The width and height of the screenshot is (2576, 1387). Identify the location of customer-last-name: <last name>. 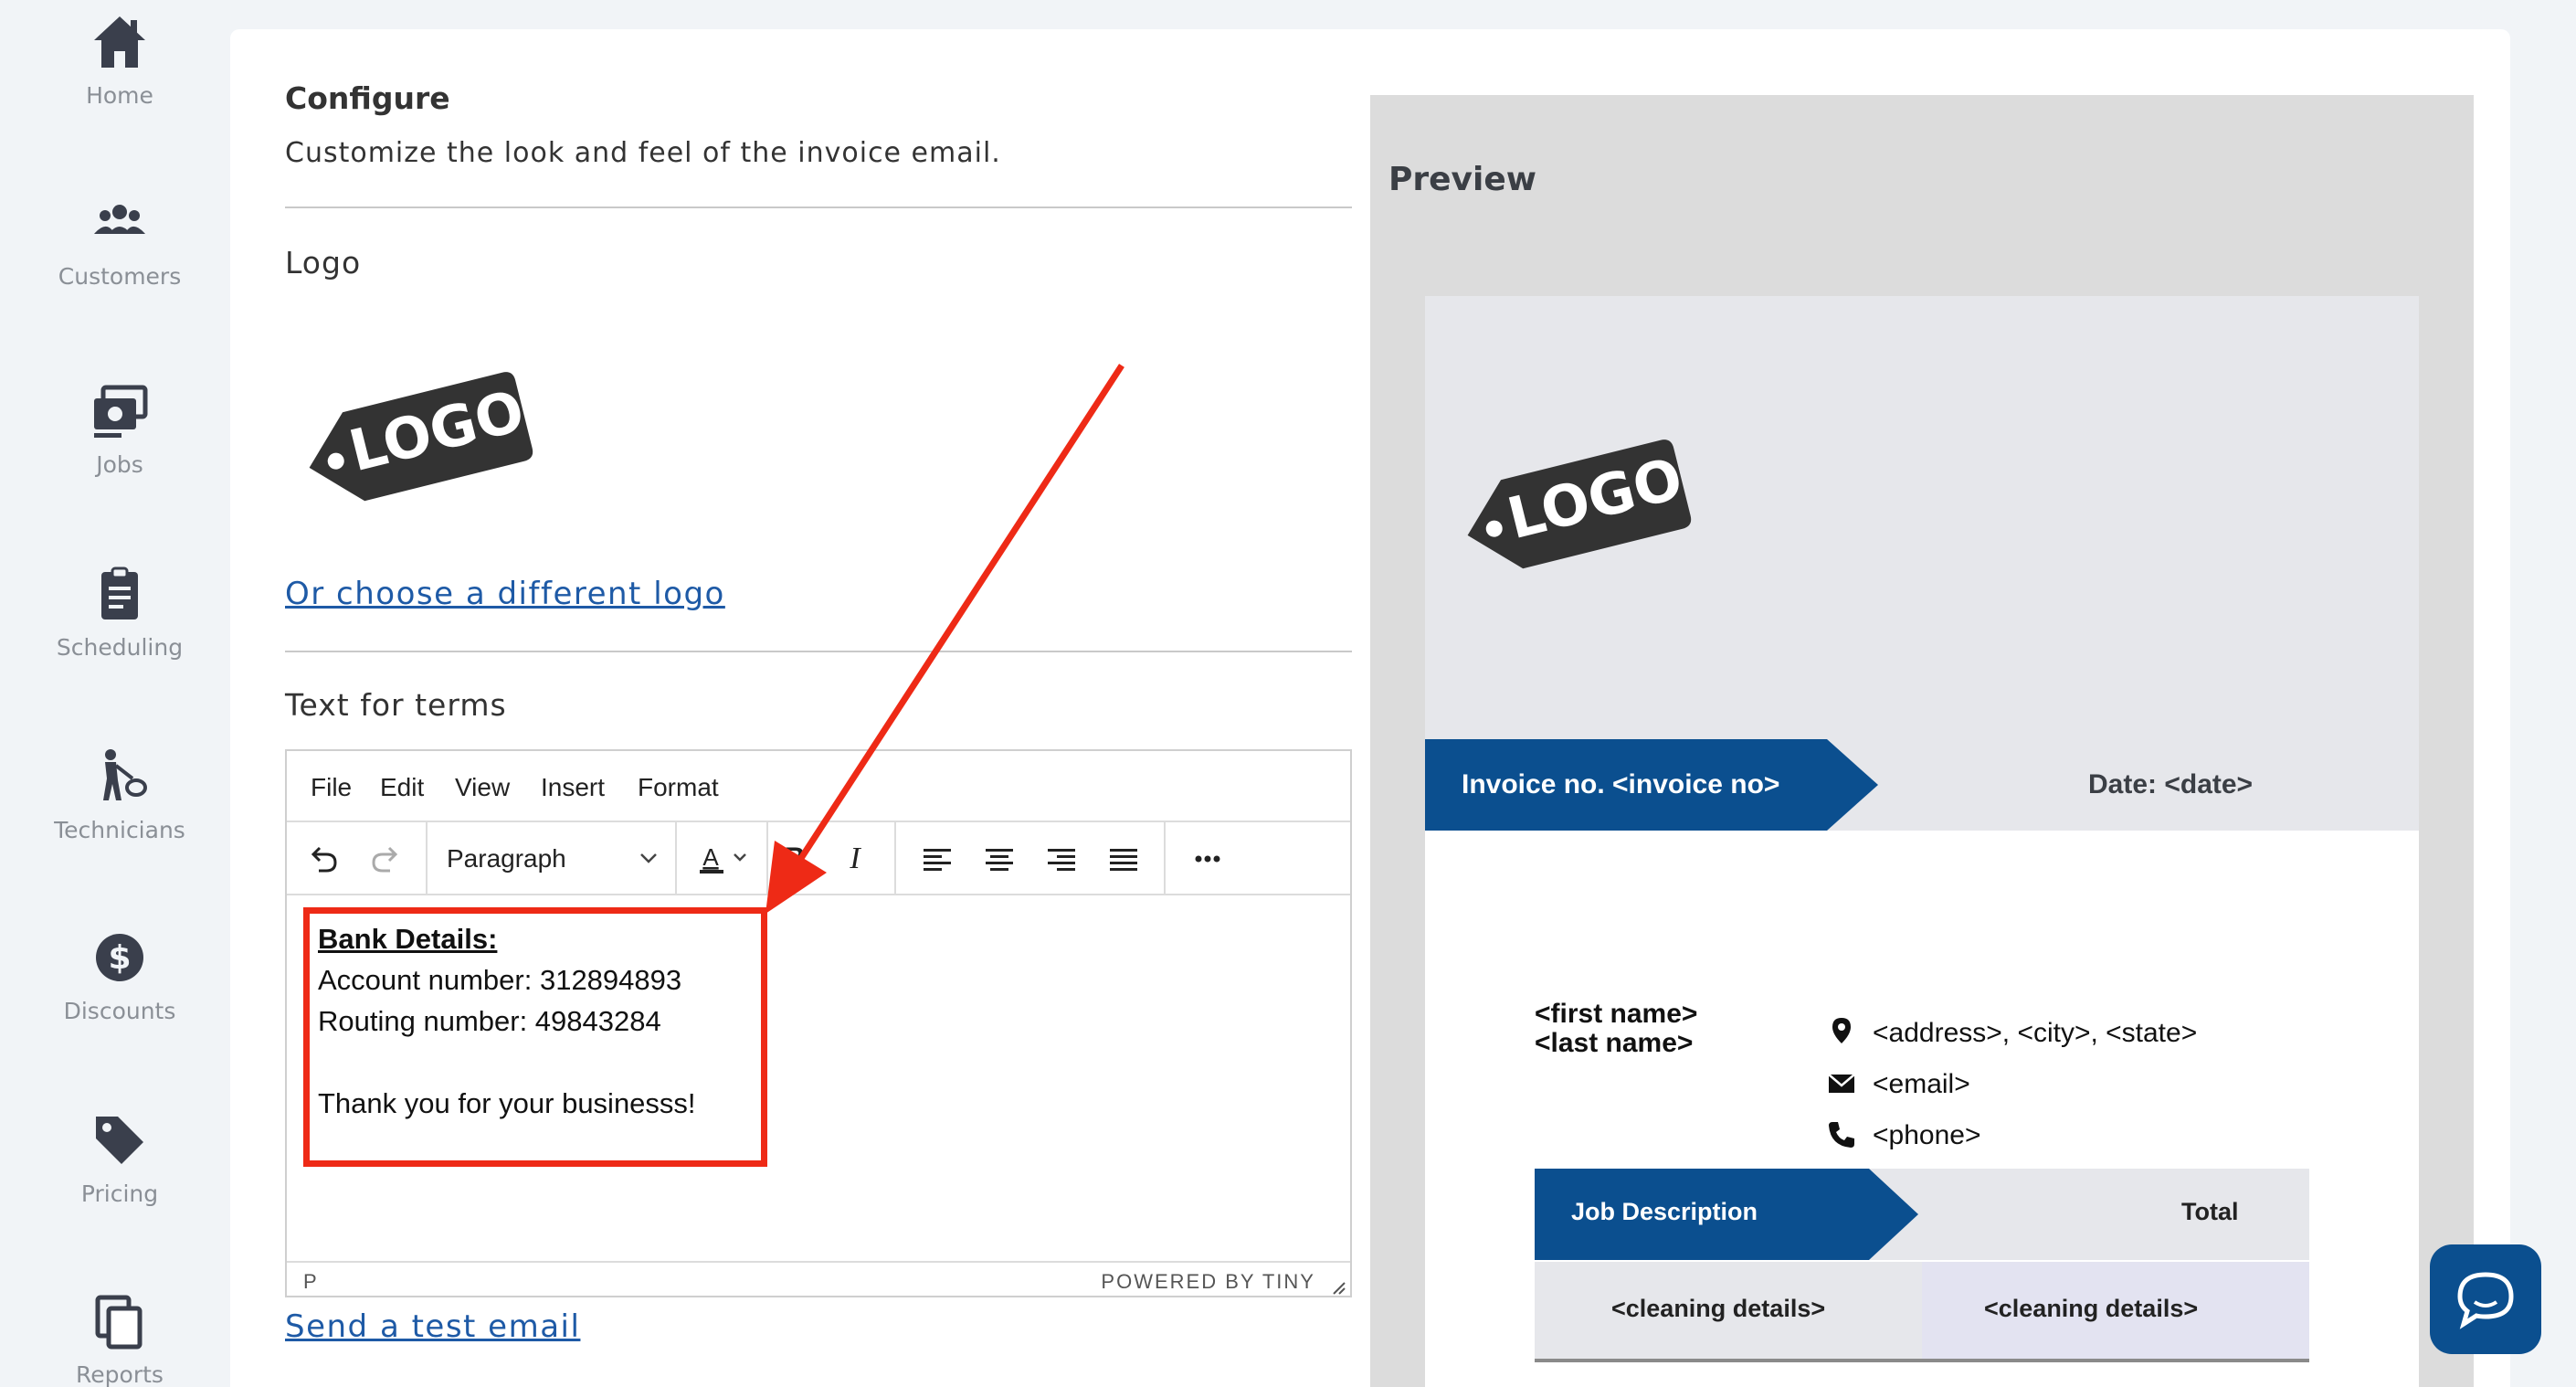
(1615, 1043).